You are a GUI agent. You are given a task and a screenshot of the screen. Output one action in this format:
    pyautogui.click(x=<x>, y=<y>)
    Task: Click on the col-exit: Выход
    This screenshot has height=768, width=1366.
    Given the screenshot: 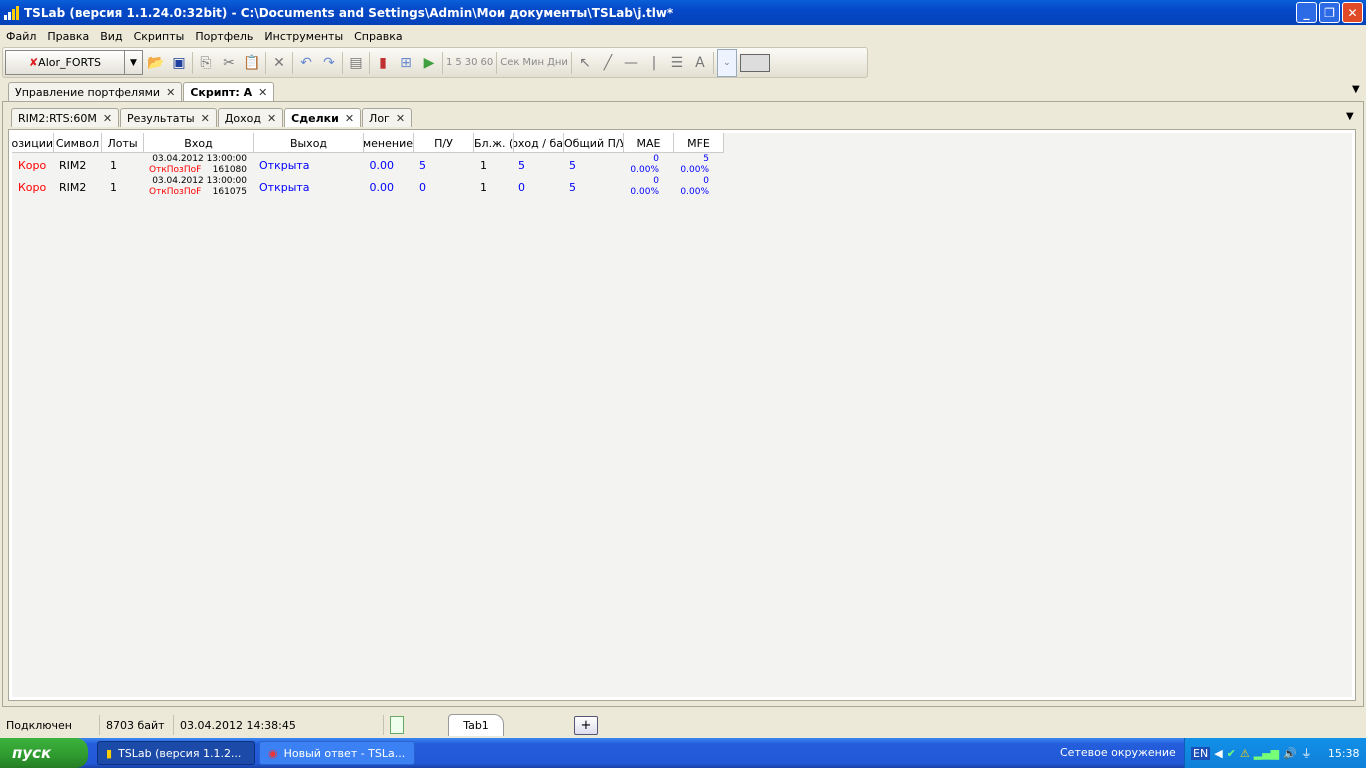 What is the action you would take?
    pyautogui.click(x=309, y=143)
    